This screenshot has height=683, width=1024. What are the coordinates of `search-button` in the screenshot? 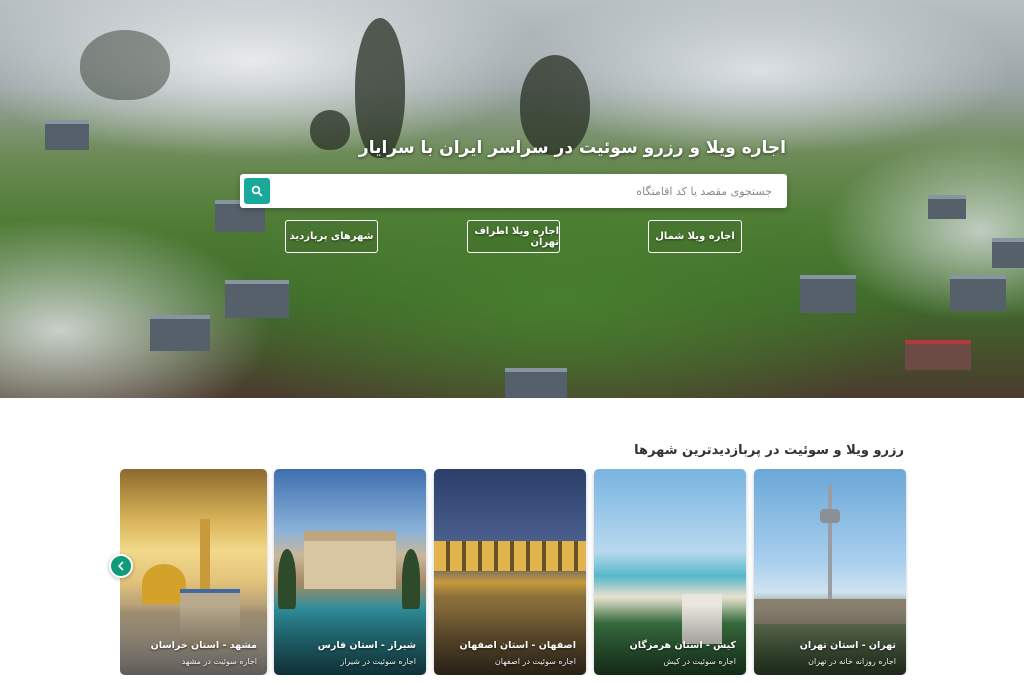 It's located at (257, 191).